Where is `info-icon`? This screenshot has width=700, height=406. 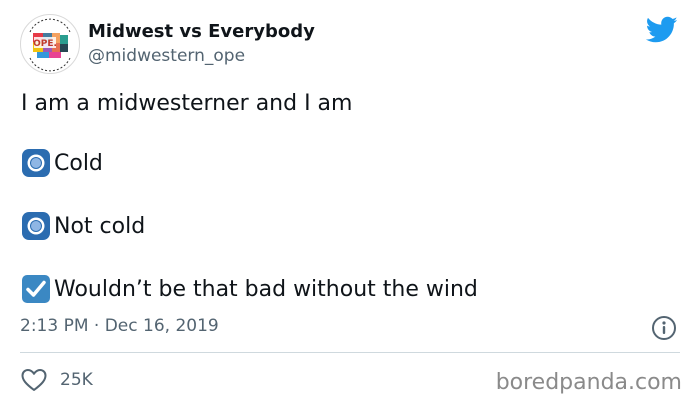 info-icon is located at coordinates (664, 328).